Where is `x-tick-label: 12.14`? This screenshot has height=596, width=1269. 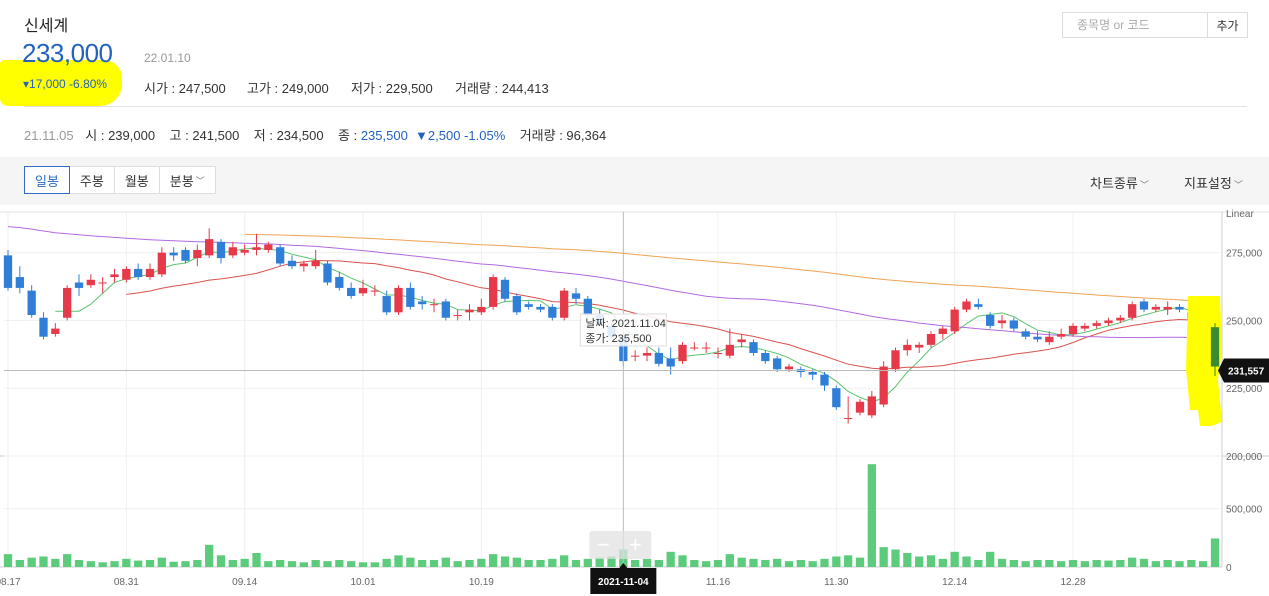
x-tick-label: 12.14 is located at coordinates (954, 582).